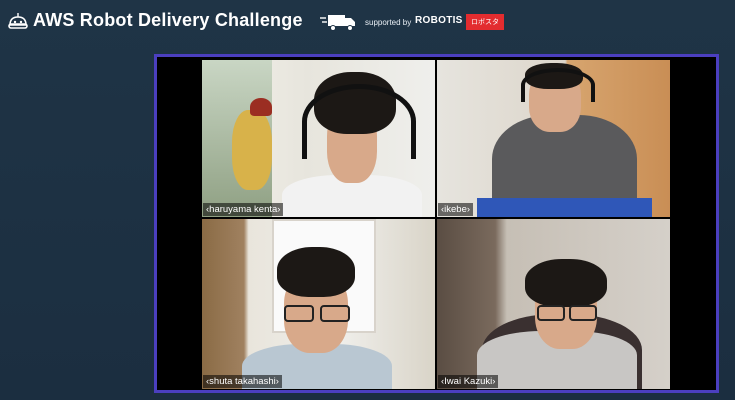 Image resolution: width=735 pixels, height=400 pixels. What do you see at coordinates (553, 304) in the screenshot?
I see `video-tile-iwai: ‹Iwai Kazuki›` at bounding box center [553, 304].